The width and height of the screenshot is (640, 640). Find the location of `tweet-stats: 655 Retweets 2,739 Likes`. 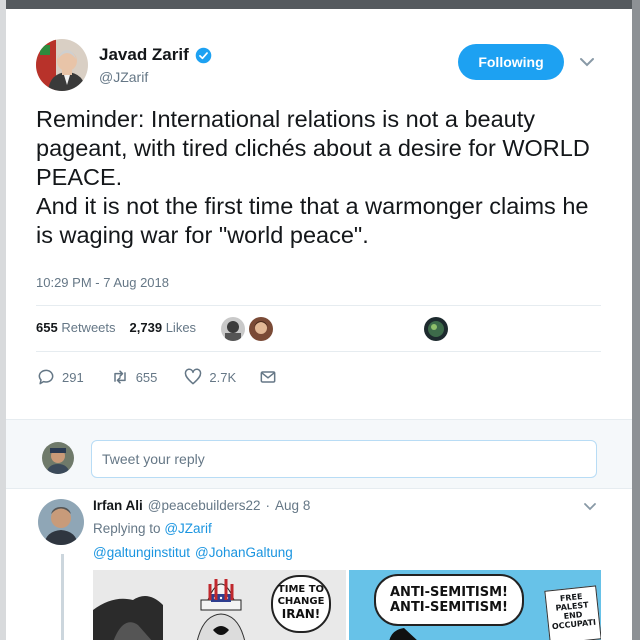

tweet-stats: 655 Retweets 2,739 Likes is located at coordinates (116, 327).